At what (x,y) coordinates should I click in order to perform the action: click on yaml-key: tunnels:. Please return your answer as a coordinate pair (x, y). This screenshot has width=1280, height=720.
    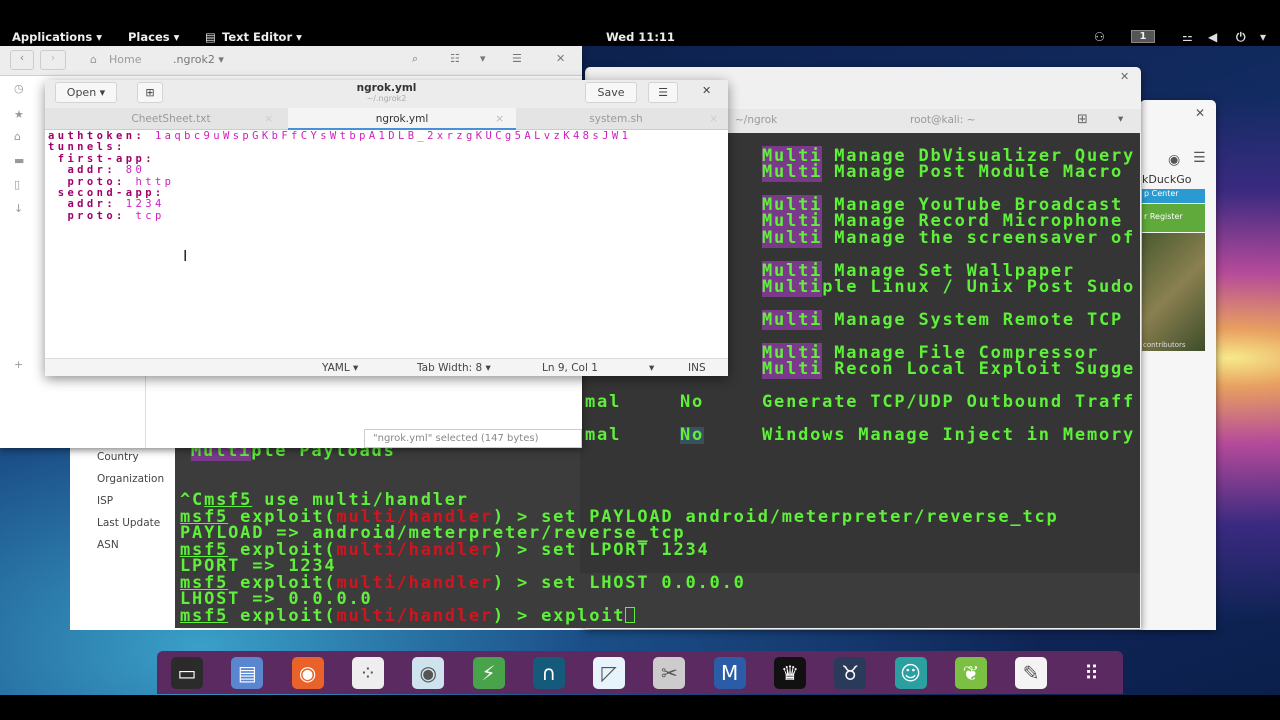
    Looking at the image, I should click on (87, 147).